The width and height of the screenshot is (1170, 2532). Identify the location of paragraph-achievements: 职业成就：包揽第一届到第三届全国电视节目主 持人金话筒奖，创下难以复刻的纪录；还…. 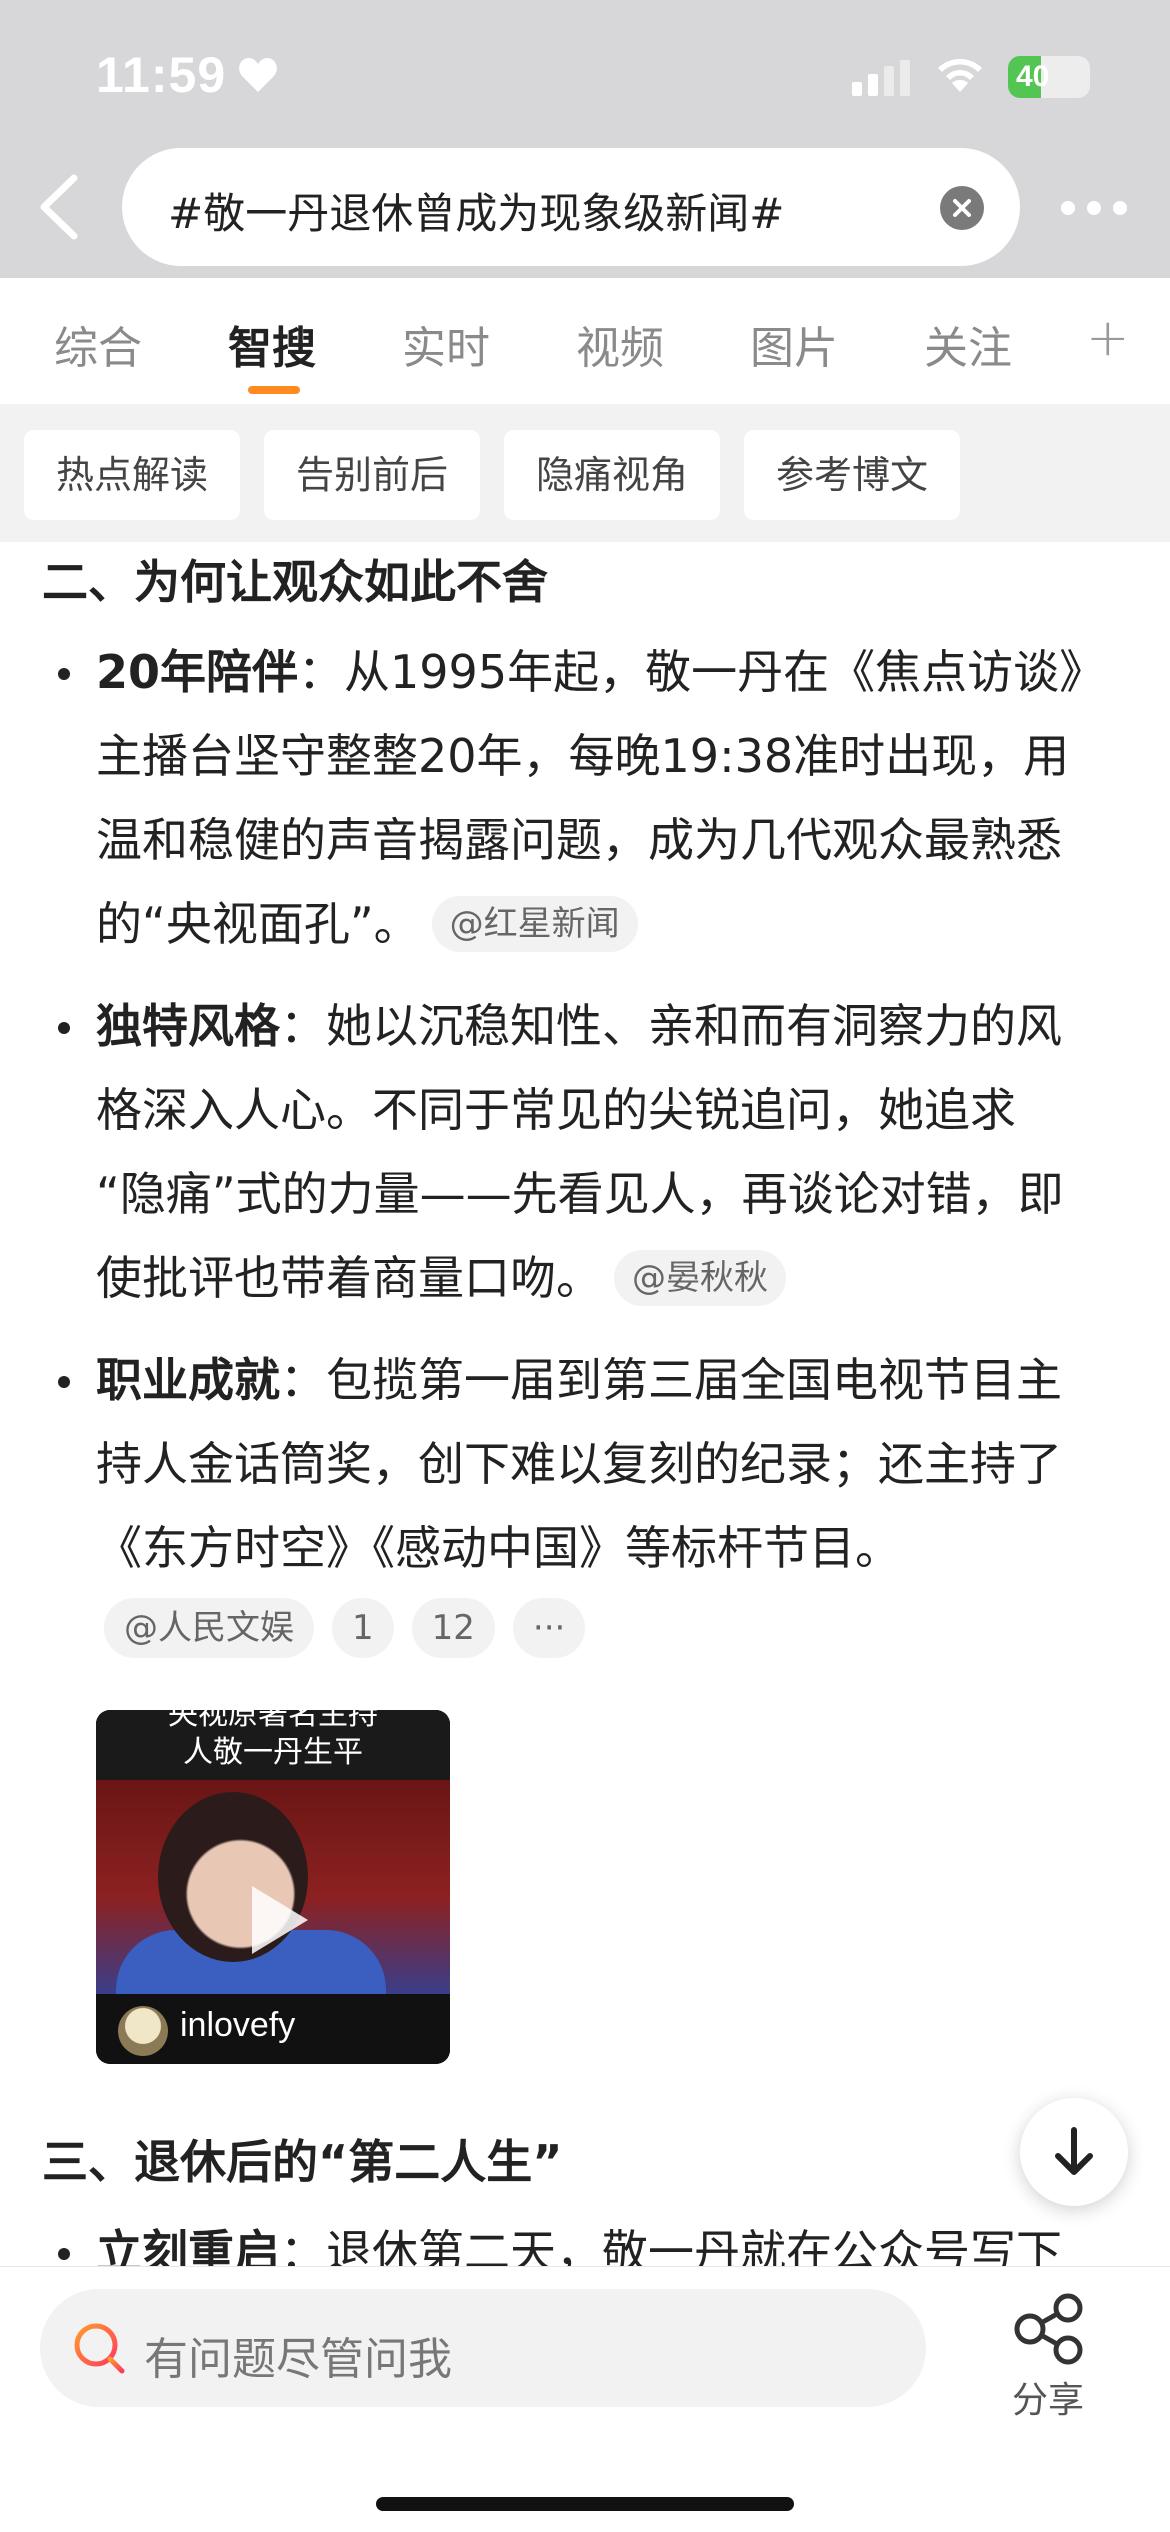
(579, 1464).